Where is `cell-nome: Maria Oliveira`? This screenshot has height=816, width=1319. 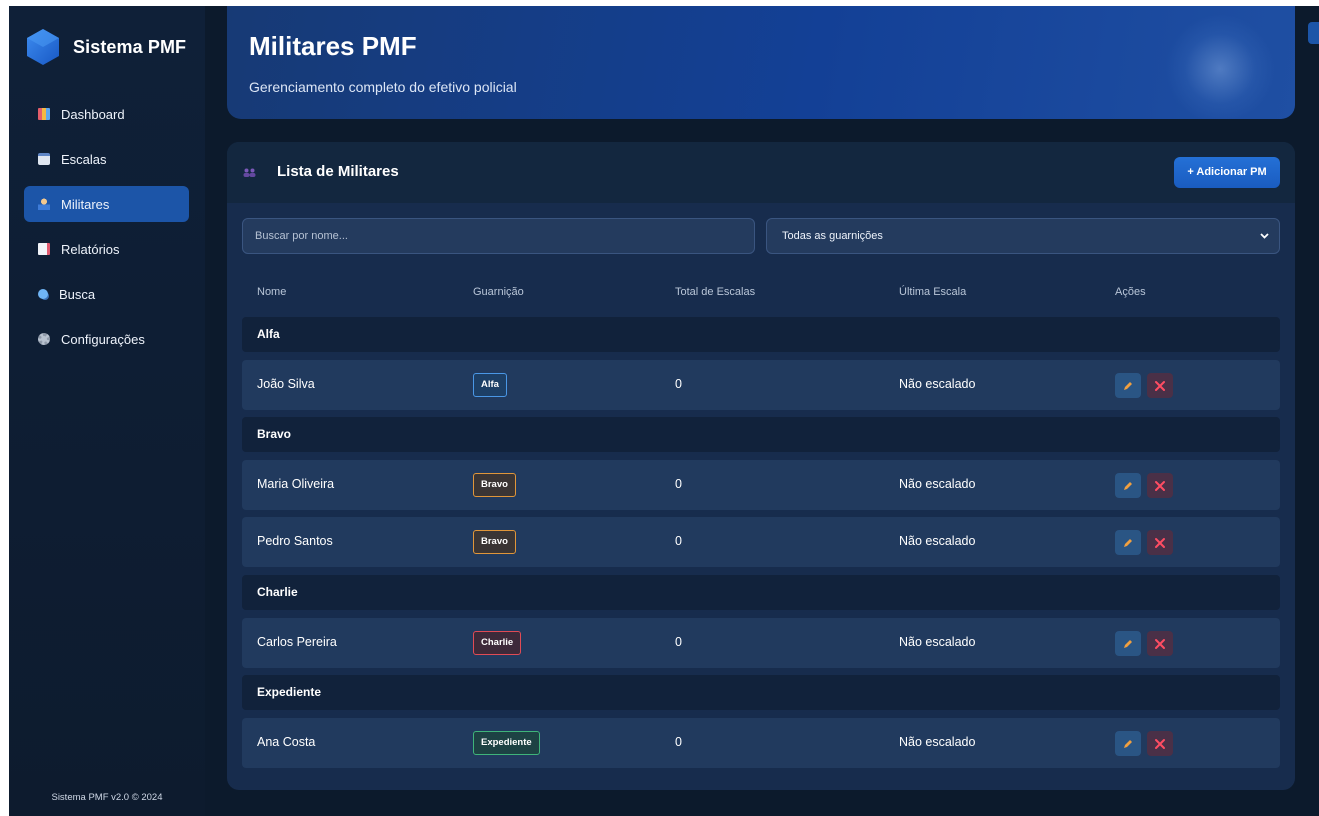 cell-nome: Maria Oliveira is located at coordinates (296, 484).